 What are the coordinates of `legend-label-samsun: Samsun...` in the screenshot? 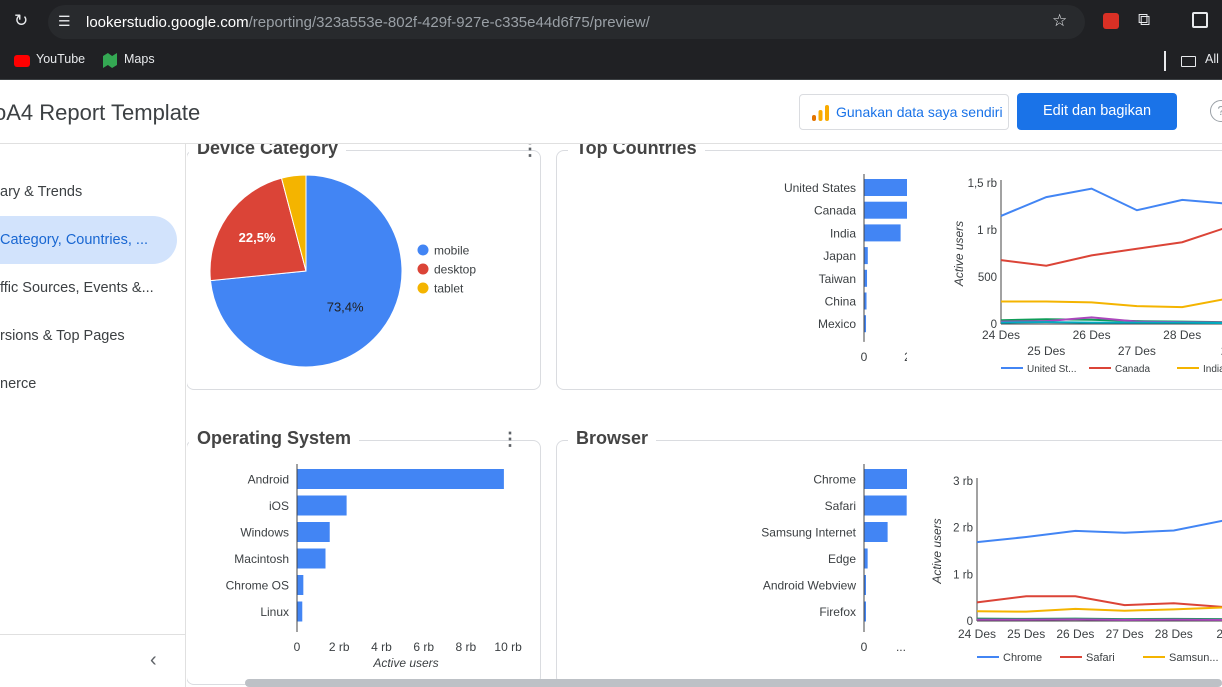 It's located at (1194, 658).